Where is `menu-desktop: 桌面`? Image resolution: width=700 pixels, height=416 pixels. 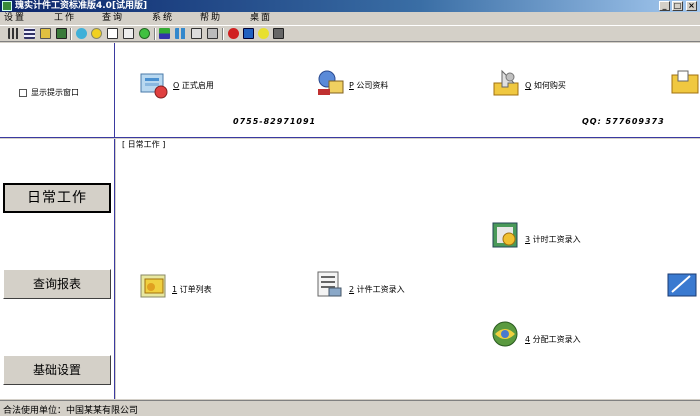 menu-desktop: 桌面 is located at coordinates (261, 18).